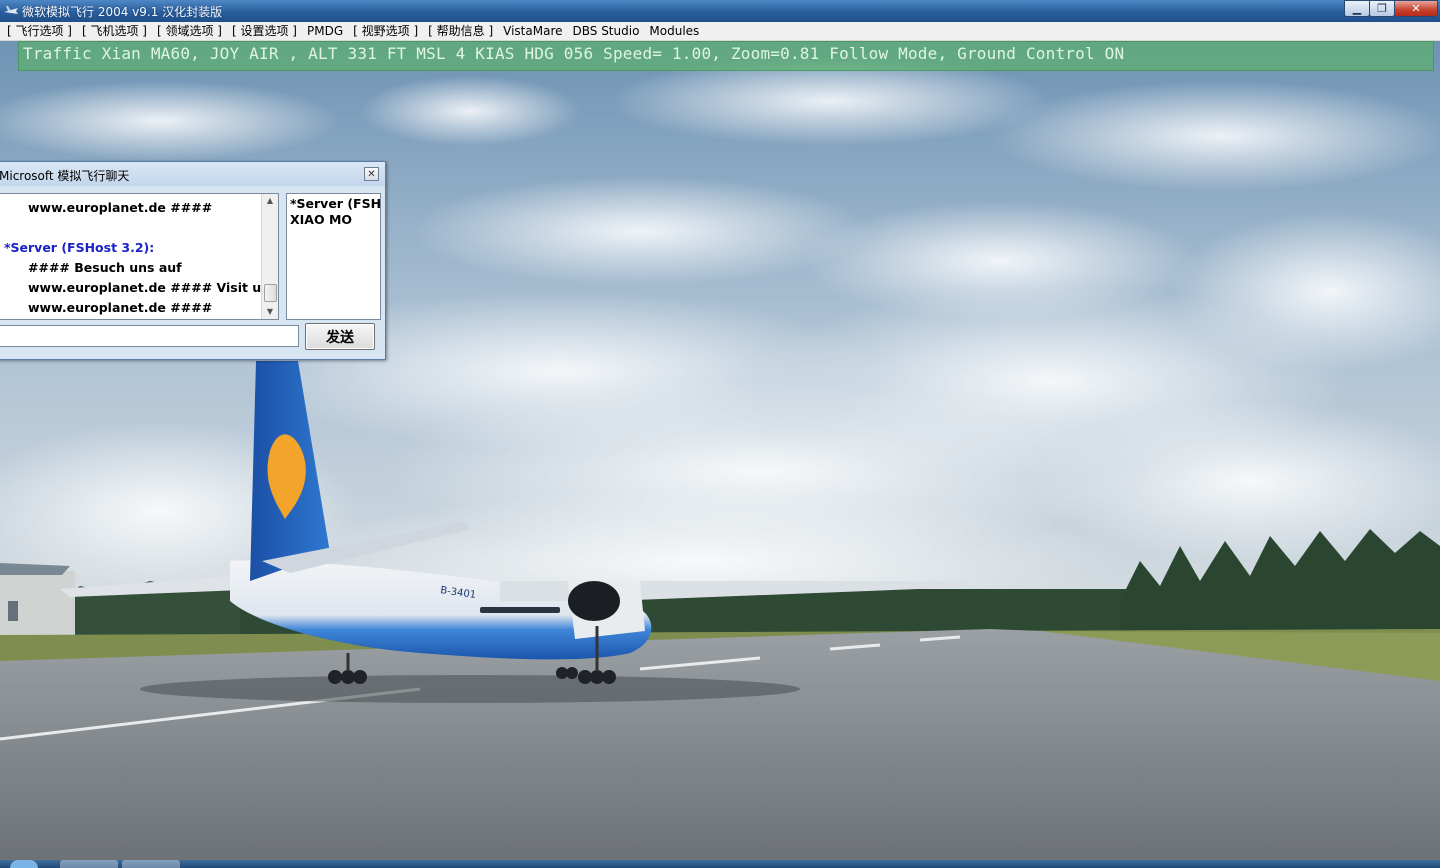 The height and width of the screenshot is (868, 1440). I want to click on menu-world-options: [ 领域选项 ], so click(189, 31).